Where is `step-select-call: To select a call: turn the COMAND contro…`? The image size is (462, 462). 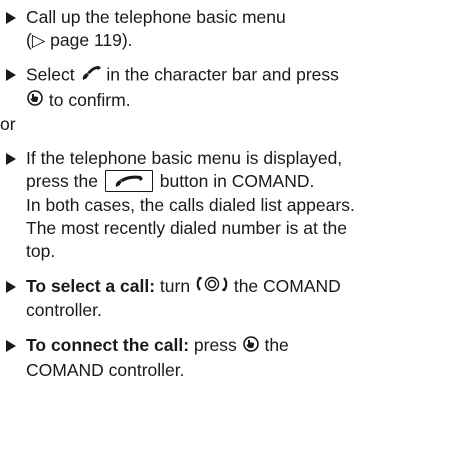
step-select-call: To select a call: turn the COMAND contro… is located at coordinates (231, 298).